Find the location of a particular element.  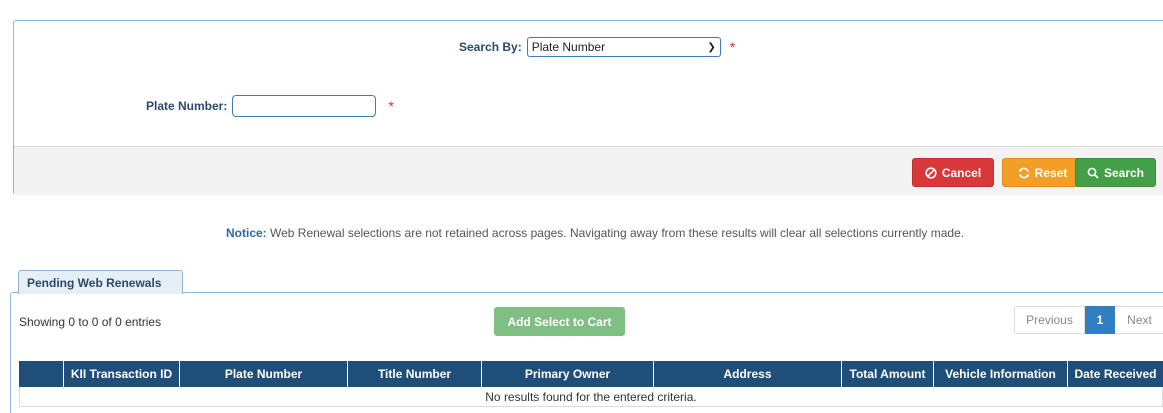

plate-number-label: Plate Number: is located at coordinates (187, 106).